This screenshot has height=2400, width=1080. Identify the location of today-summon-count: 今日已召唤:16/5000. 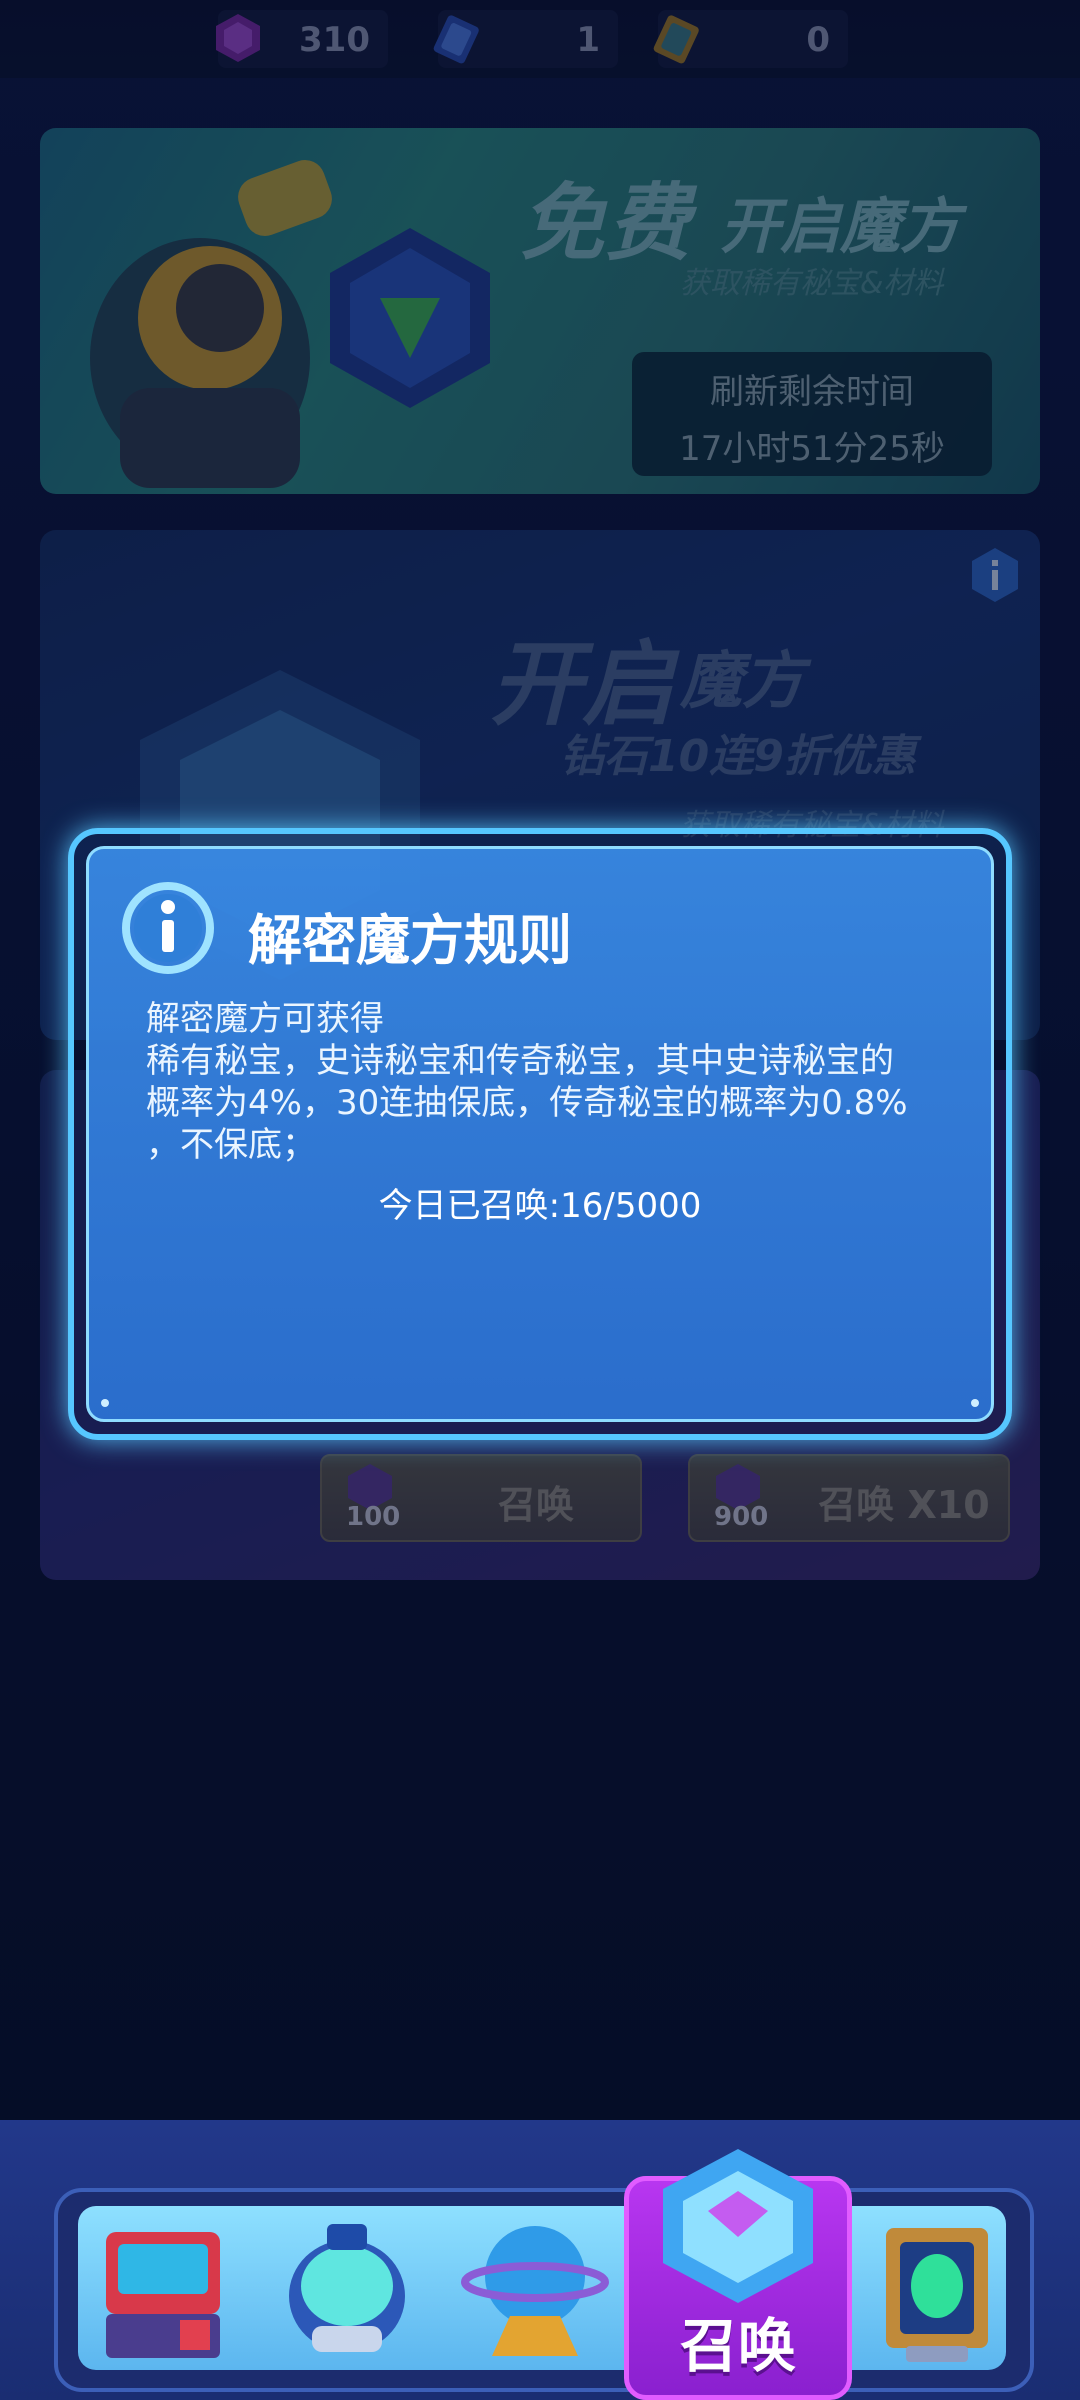
(540, 1206).